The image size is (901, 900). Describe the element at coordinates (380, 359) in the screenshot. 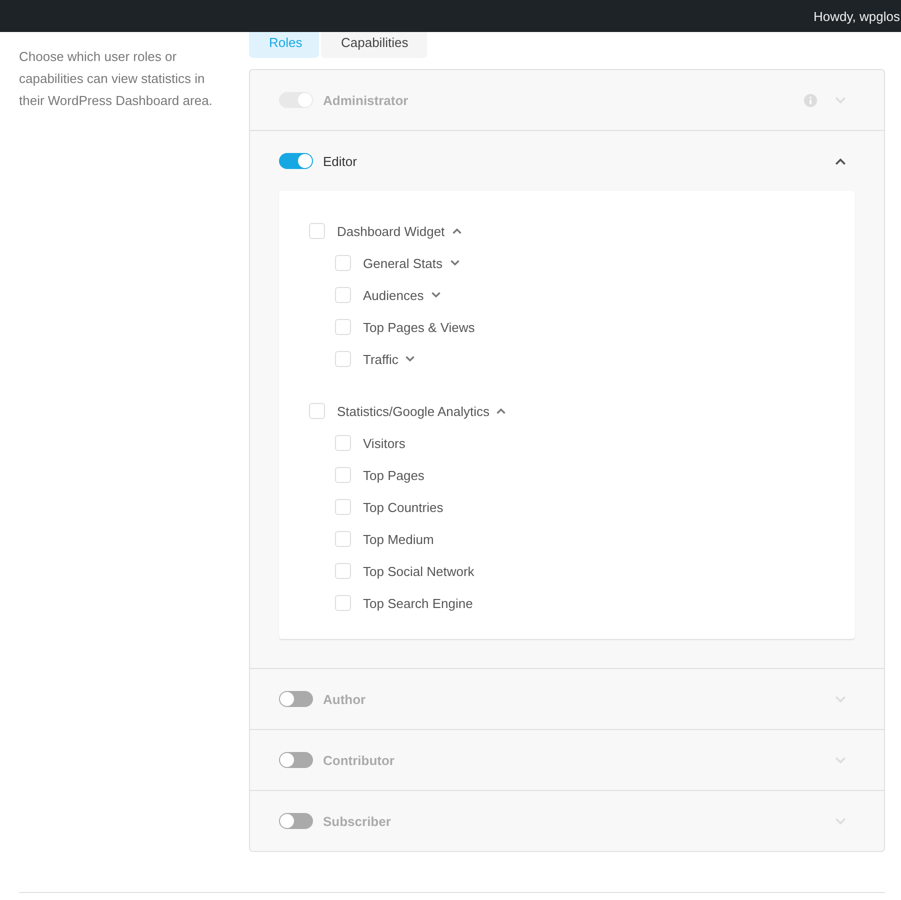

I see `checkbox-label: Traffic` at that location.